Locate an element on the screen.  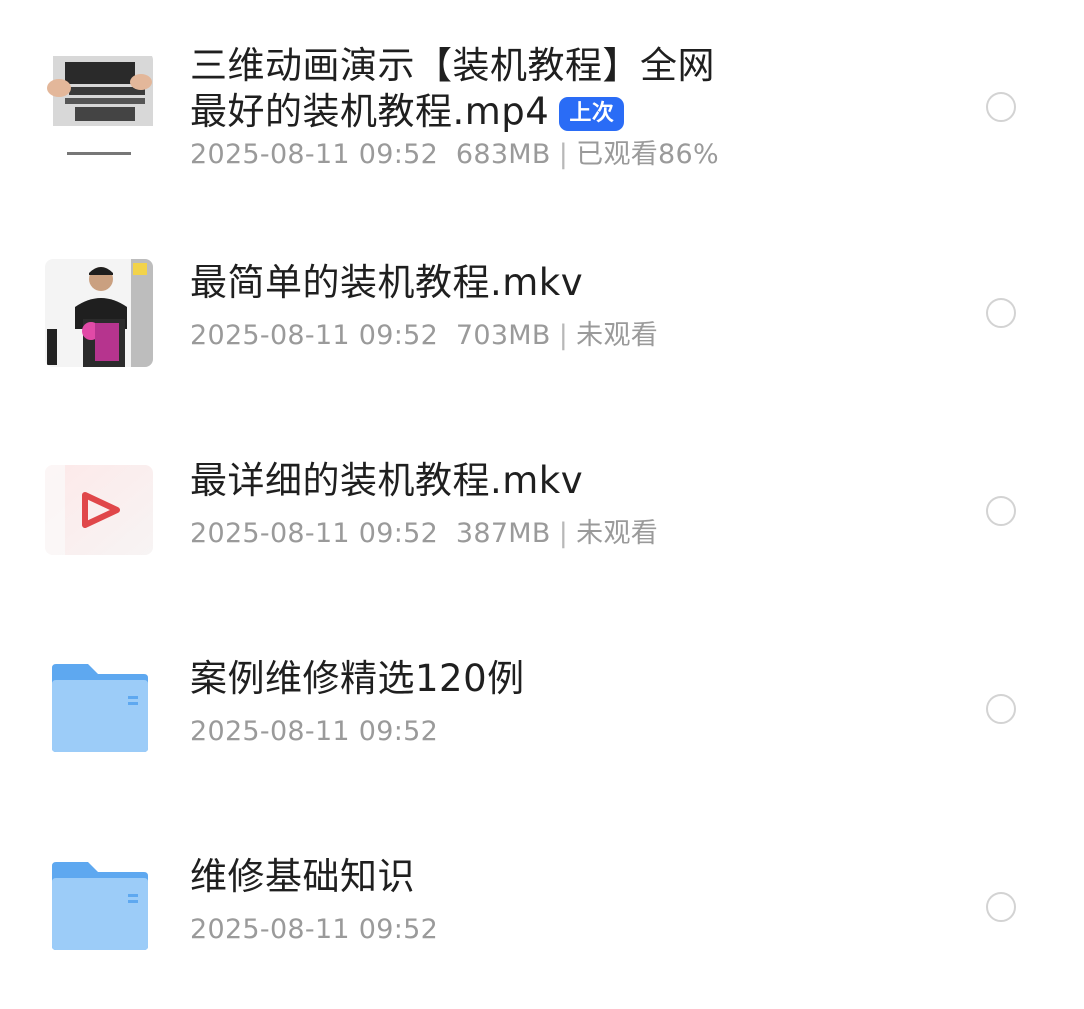
last-viewed-badge: 上次 is located at coordinates (592, 114).